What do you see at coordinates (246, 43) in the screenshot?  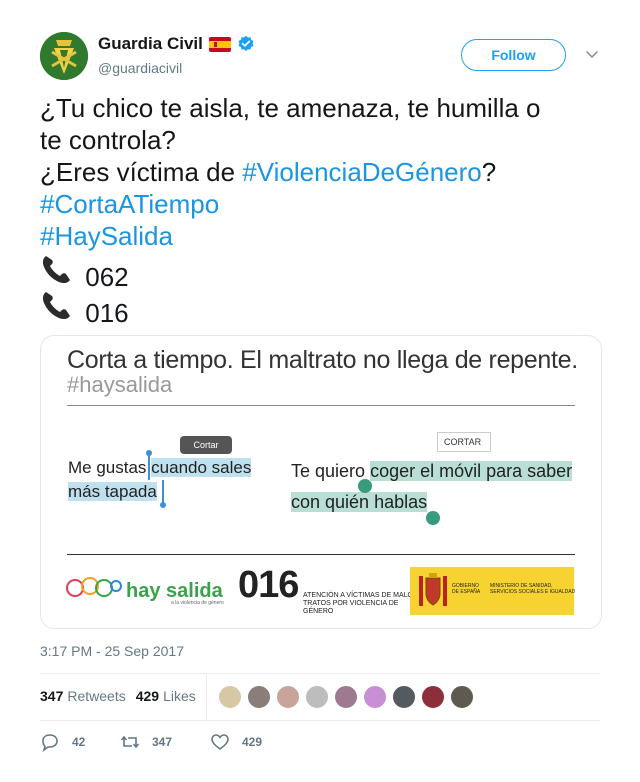 I see `verified-badge-icon` at bounding box center [246, 43].